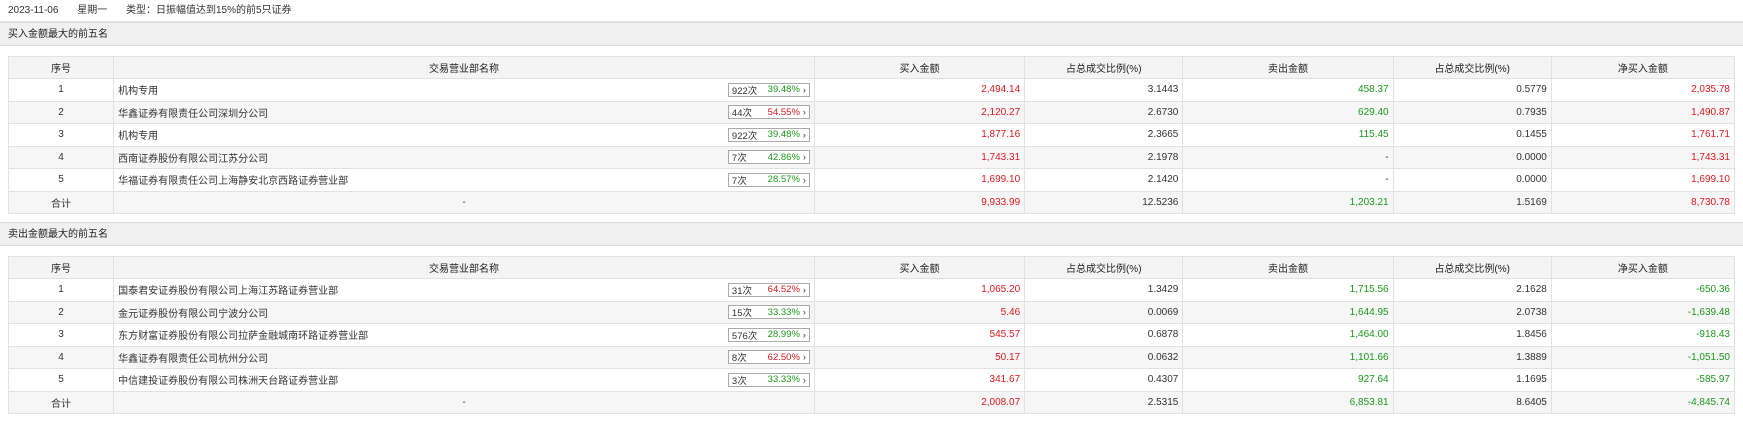 The width and height of the screenshot is (1743, 424). I want to click on broker-stats-badge: 7次 28.57% ›, so click(768, 179).